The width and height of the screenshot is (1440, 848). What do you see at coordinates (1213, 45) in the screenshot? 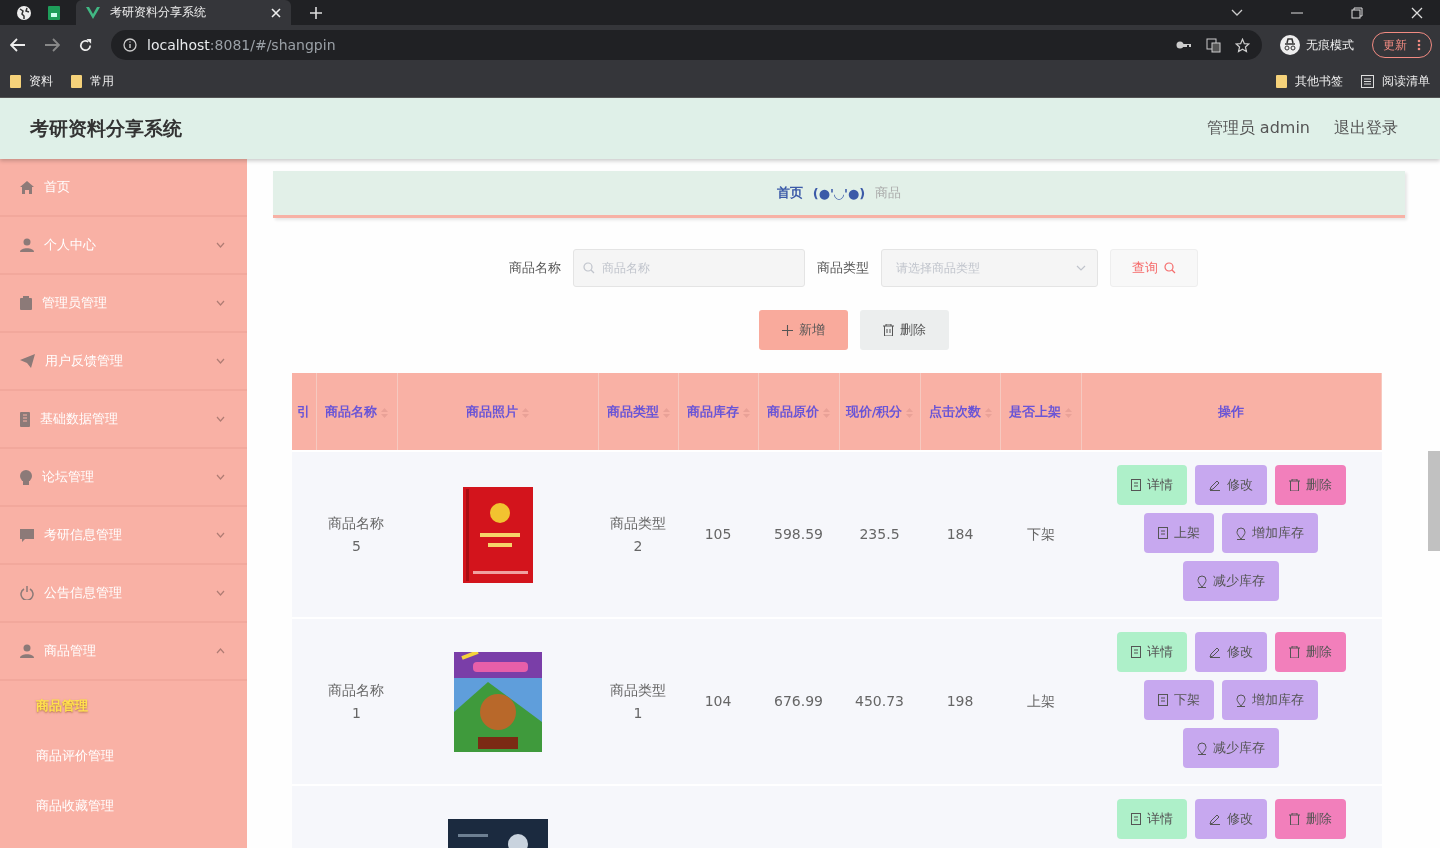
I see `translate-icon` at bounding box center [1213, 45].